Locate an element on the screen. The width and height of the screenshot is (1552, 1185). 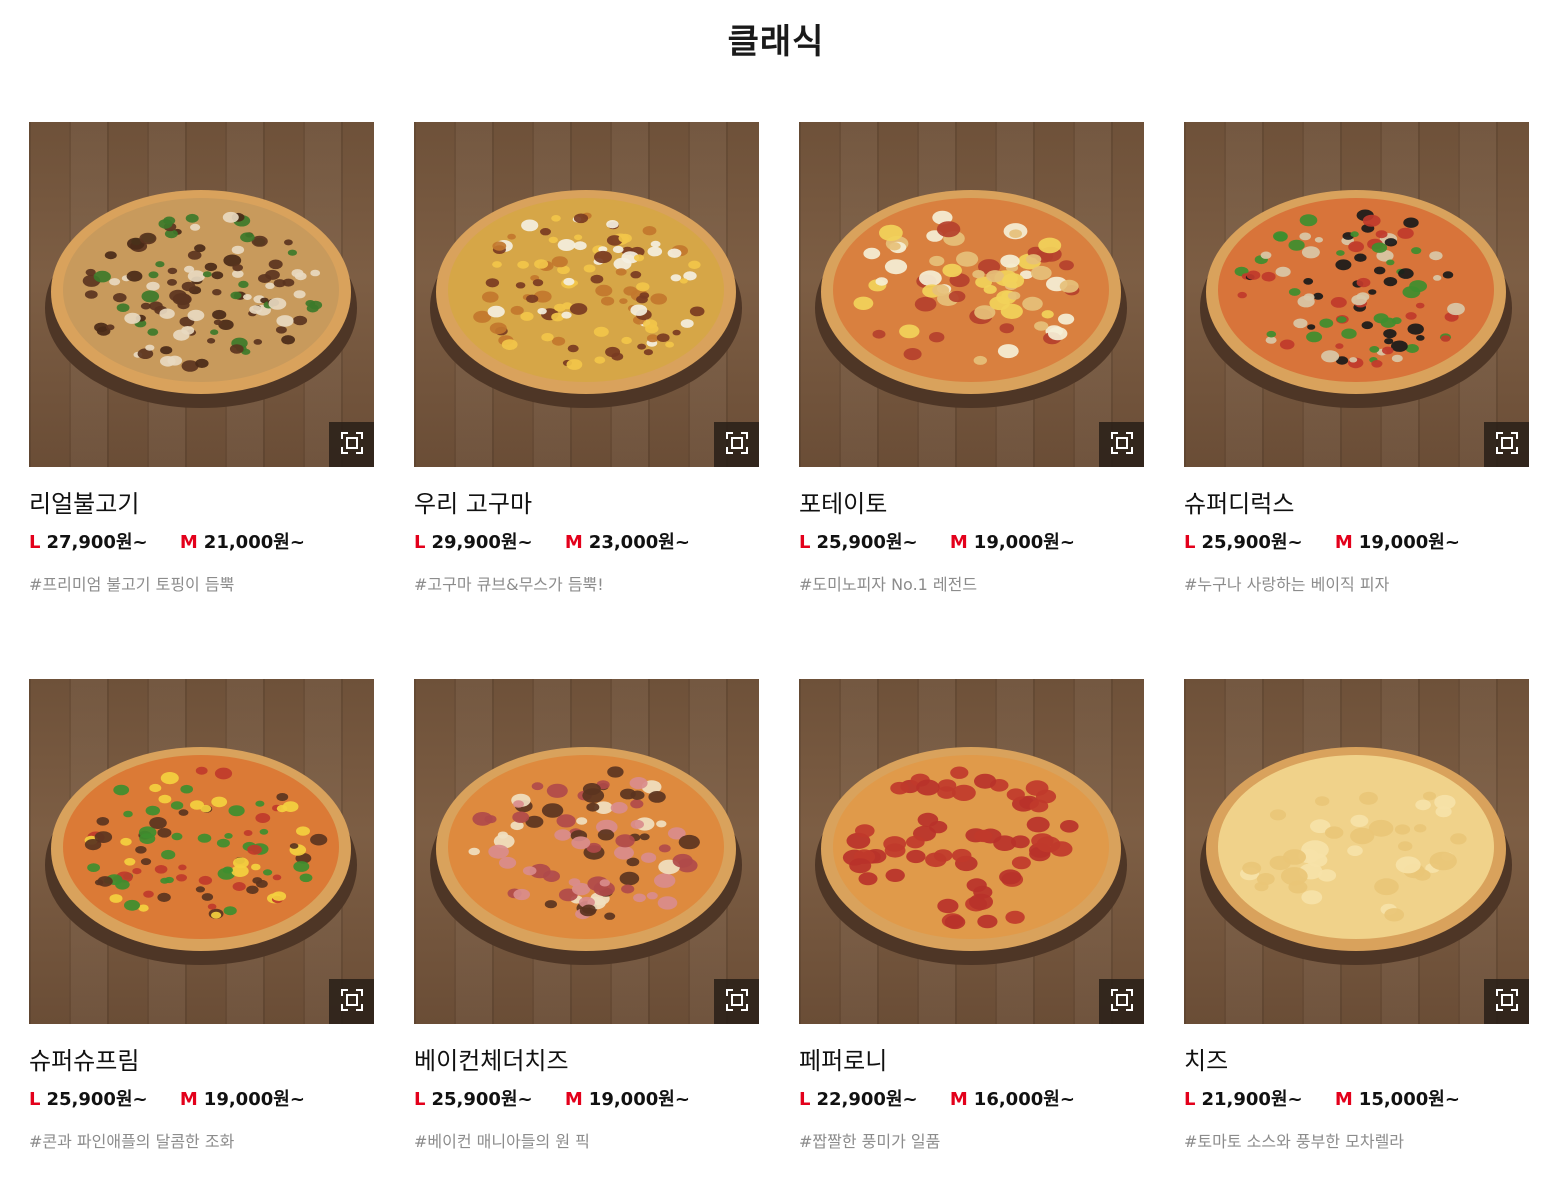
price-large: 25,900원~ is located at coordinates (97, 1099).